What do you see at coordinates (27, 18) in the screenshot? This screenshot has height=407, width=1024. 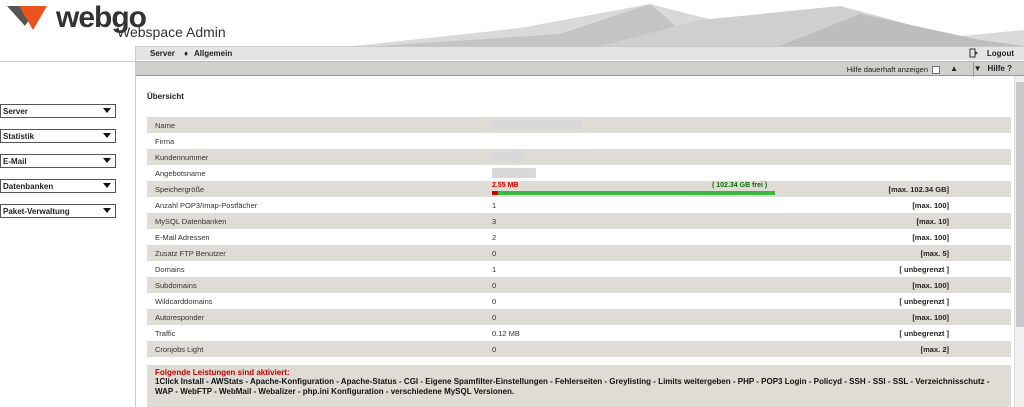 I see `webgo-logo-icon` at bounding box center [27, 18].